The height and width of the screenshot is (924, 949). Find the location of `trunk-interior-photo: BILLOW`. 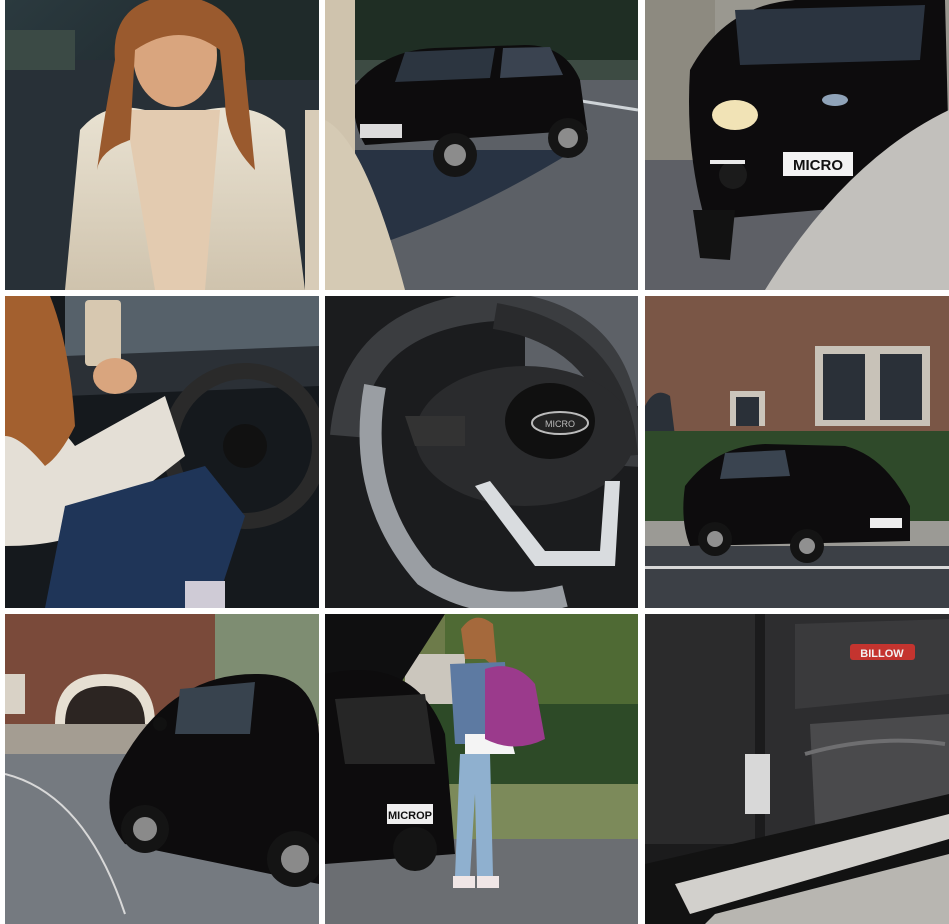

trunk-interior-photo: BILLOW is located at coordinates (797, 769).